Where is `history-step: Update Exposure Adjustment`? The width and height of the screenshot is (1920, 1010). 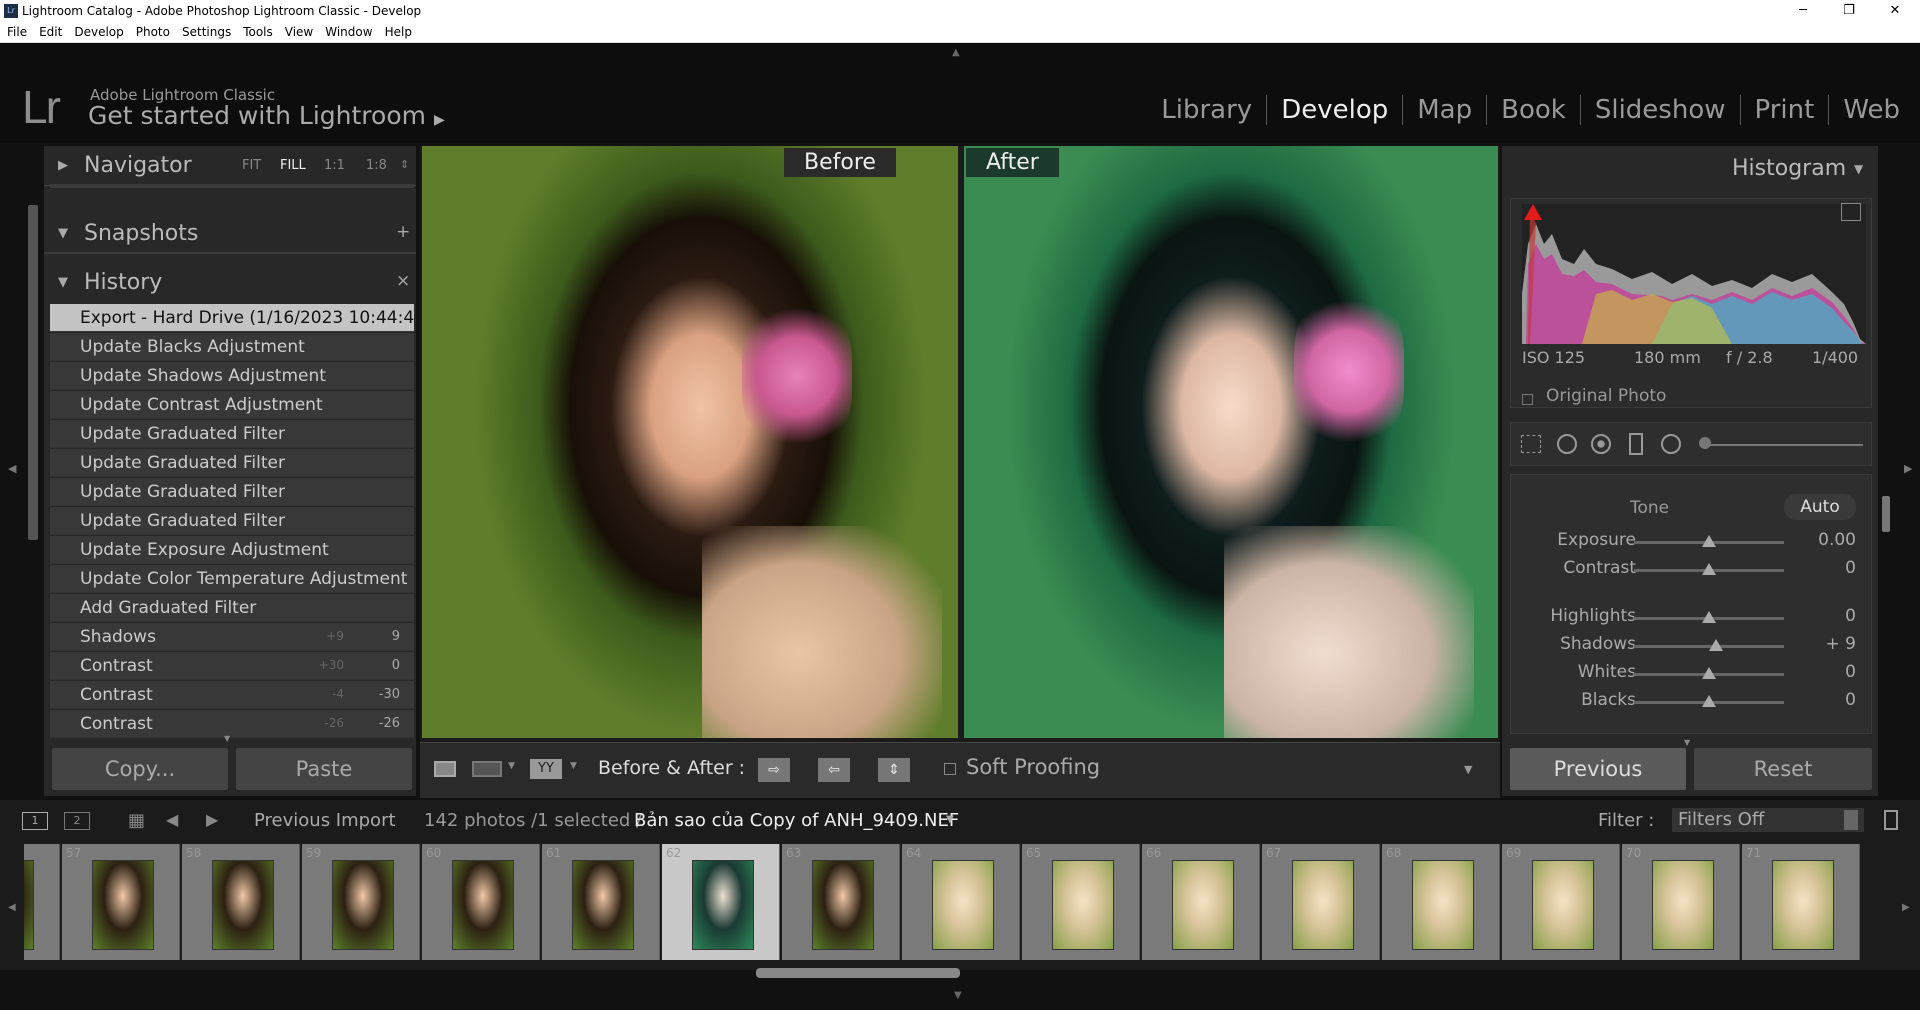 history-step: Update Exposure Adjustment is located at coordinates (232, 550).